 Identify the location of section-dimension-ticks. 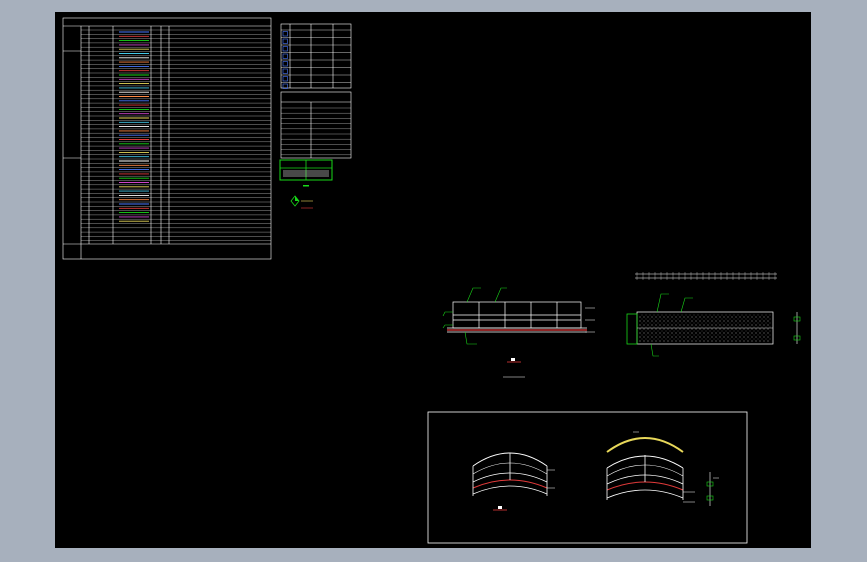
(706, 276).